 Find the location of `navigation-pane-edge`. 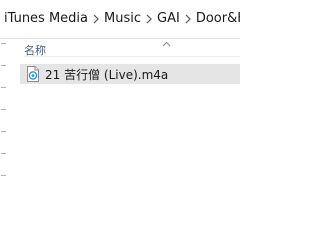

navigation-pane-edge is located at coordinates (4, 119).